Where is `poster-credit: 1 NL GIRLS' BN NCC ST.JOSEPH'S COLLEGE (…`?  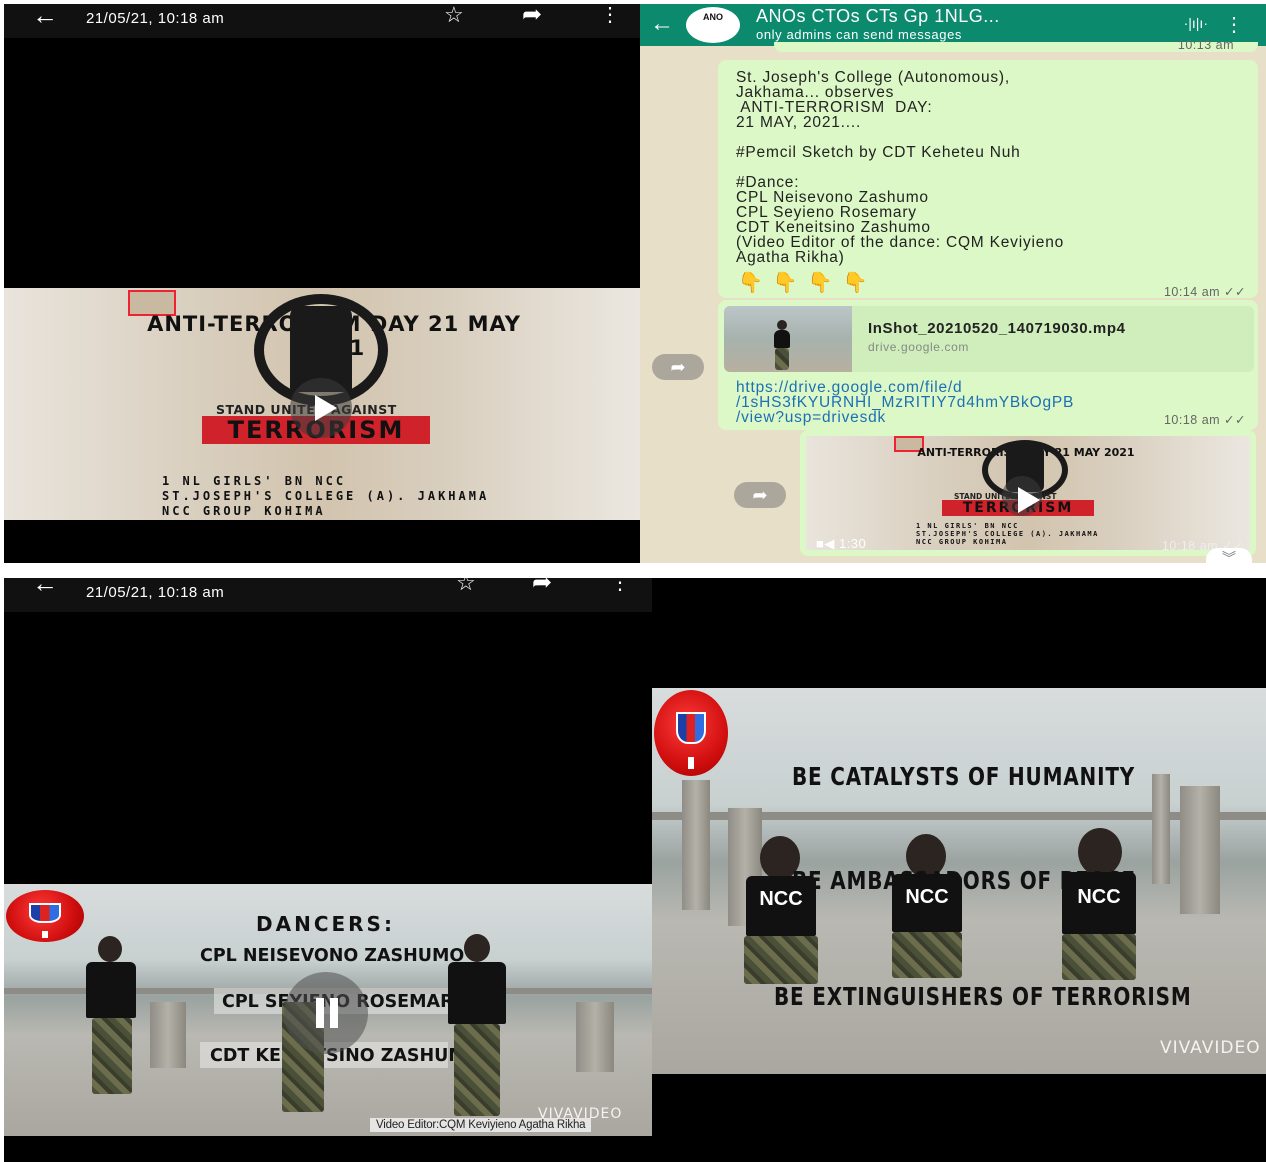
poster-credit: 1 NL GIRLS' BN NCC ST.JOSEPH'S COLLEGE (… is located at coordinates (325, 496).